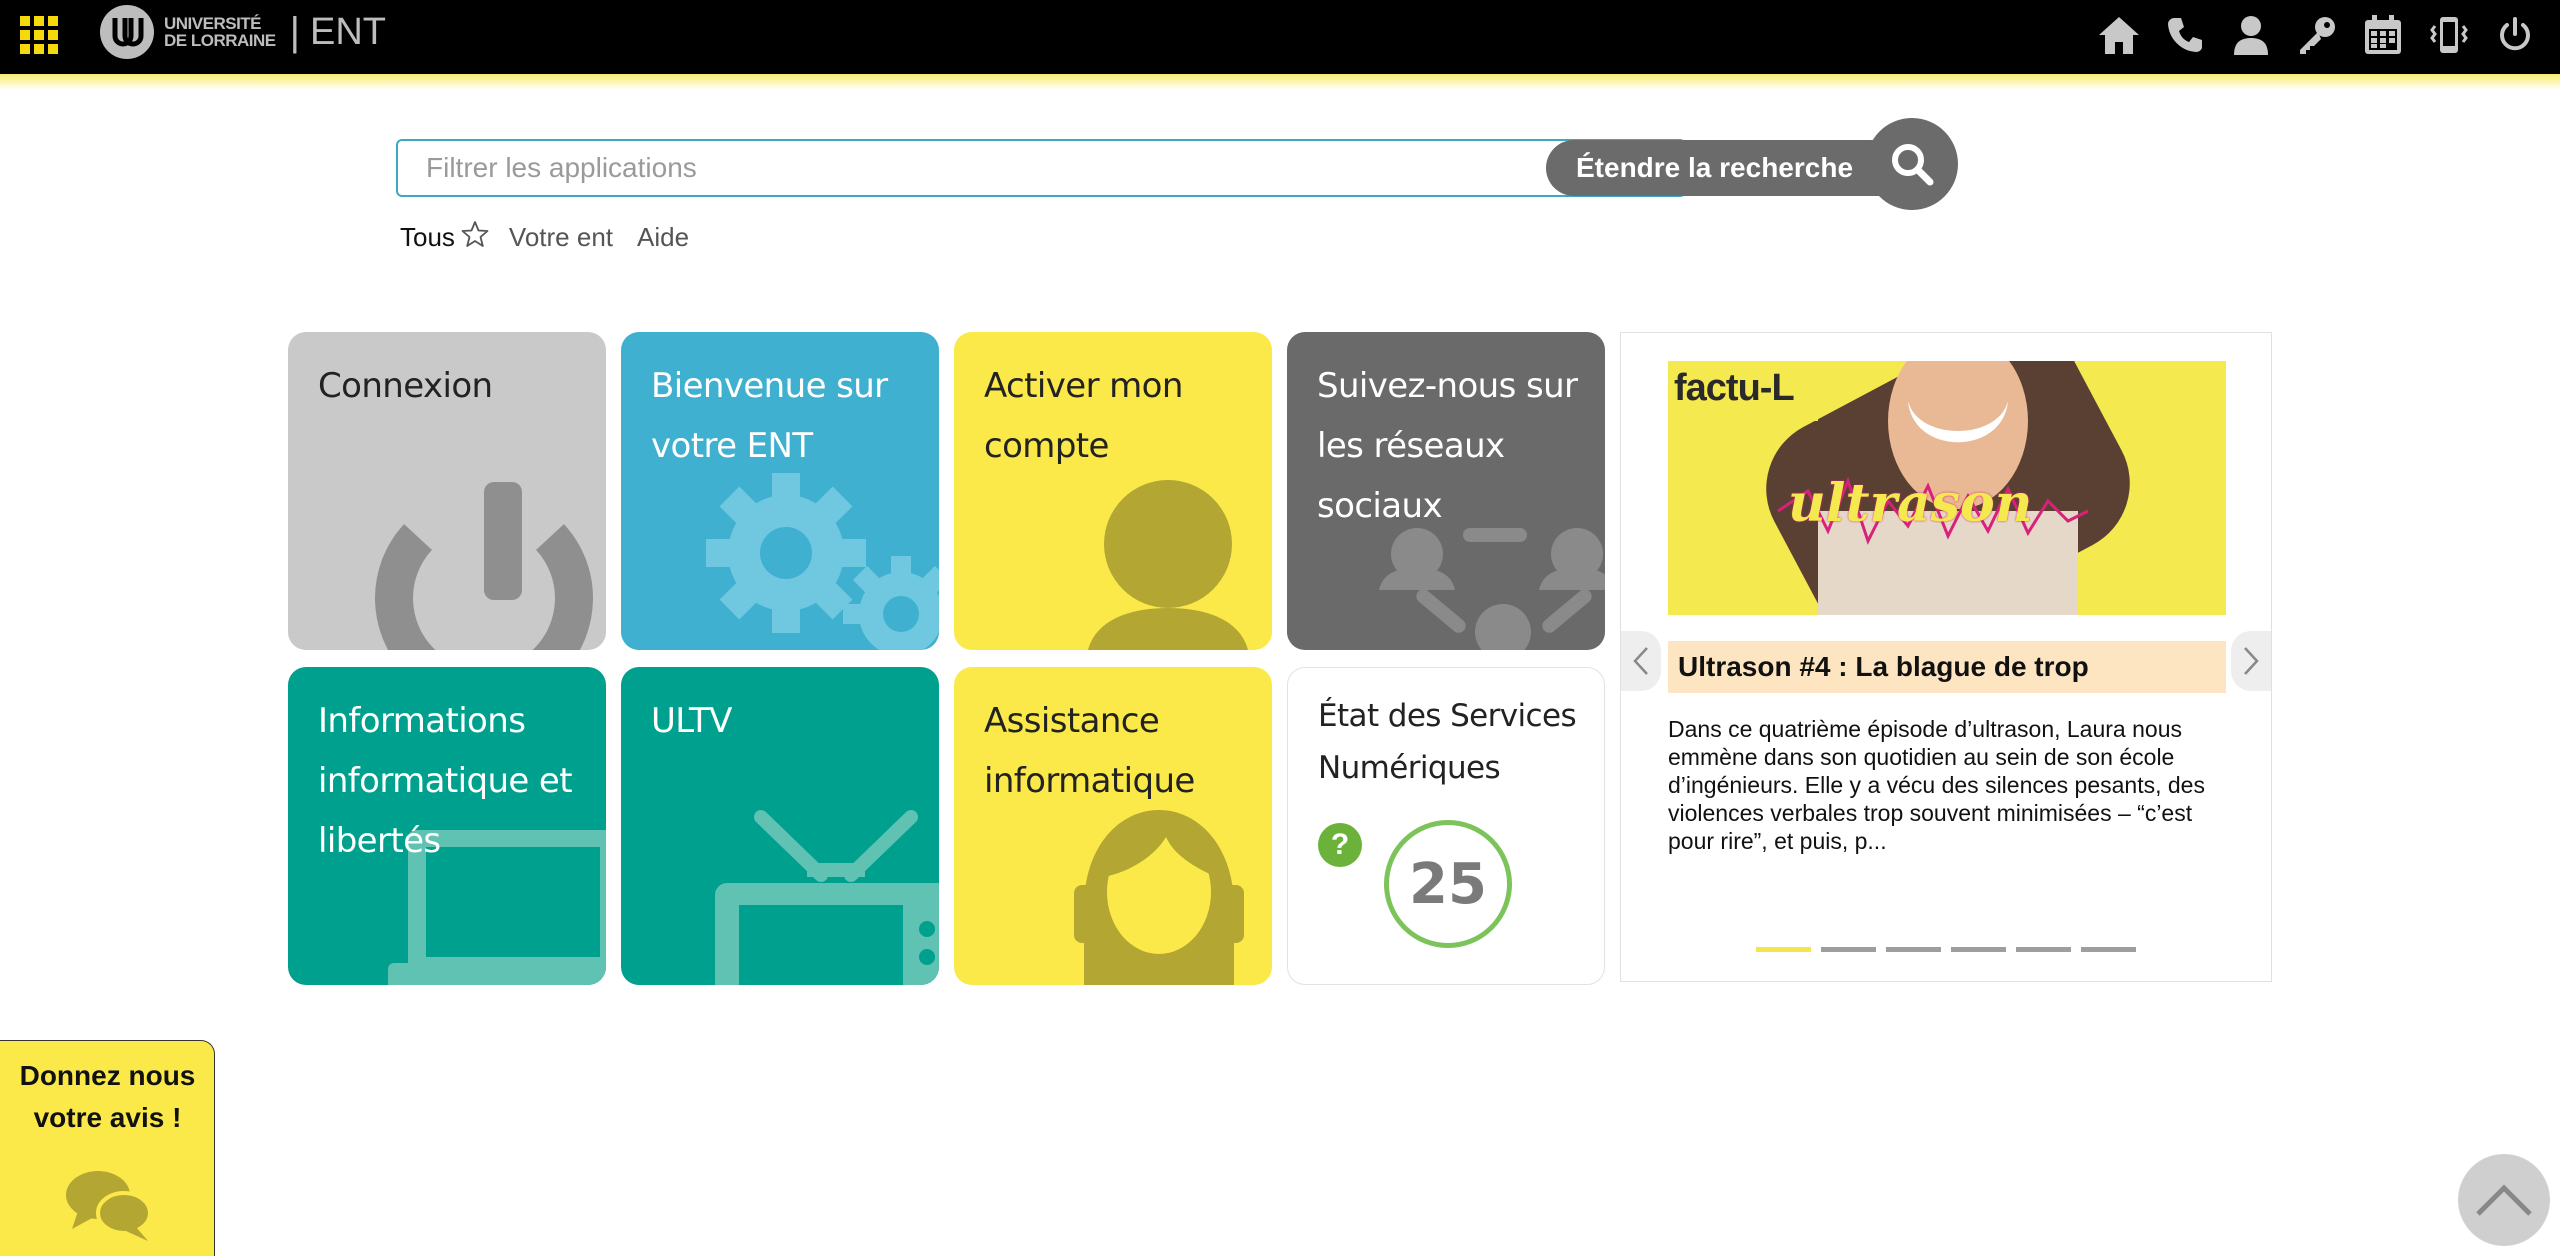 This screenshot has width=2560, height=1256. What do you see at coordinates (1946, 949) in the screenshot?
I see `carousel-indicators` at bounding box center [1946, 949].